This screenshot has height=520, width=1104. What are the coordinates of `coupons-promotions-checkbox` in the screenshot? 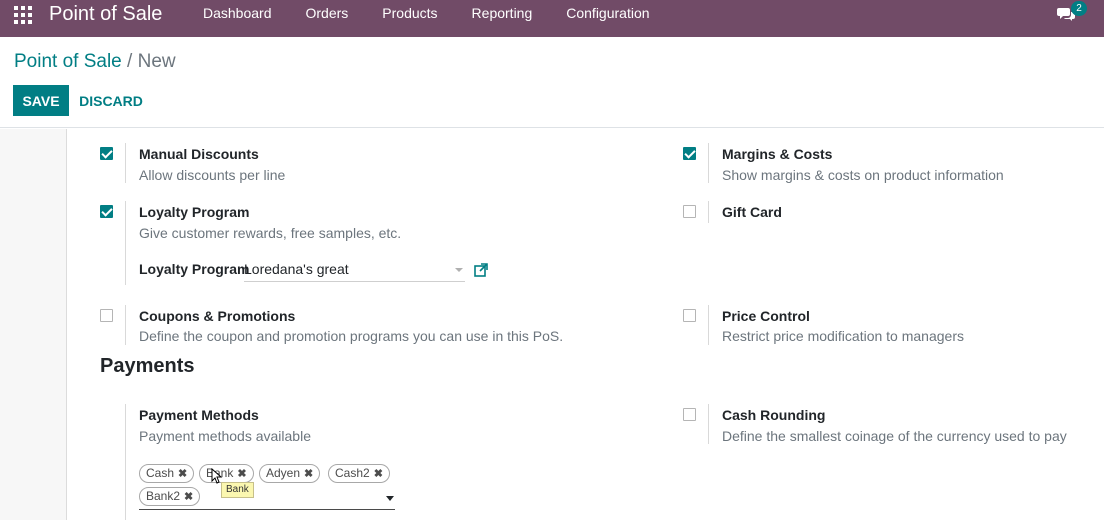 It's located at (106, 315).